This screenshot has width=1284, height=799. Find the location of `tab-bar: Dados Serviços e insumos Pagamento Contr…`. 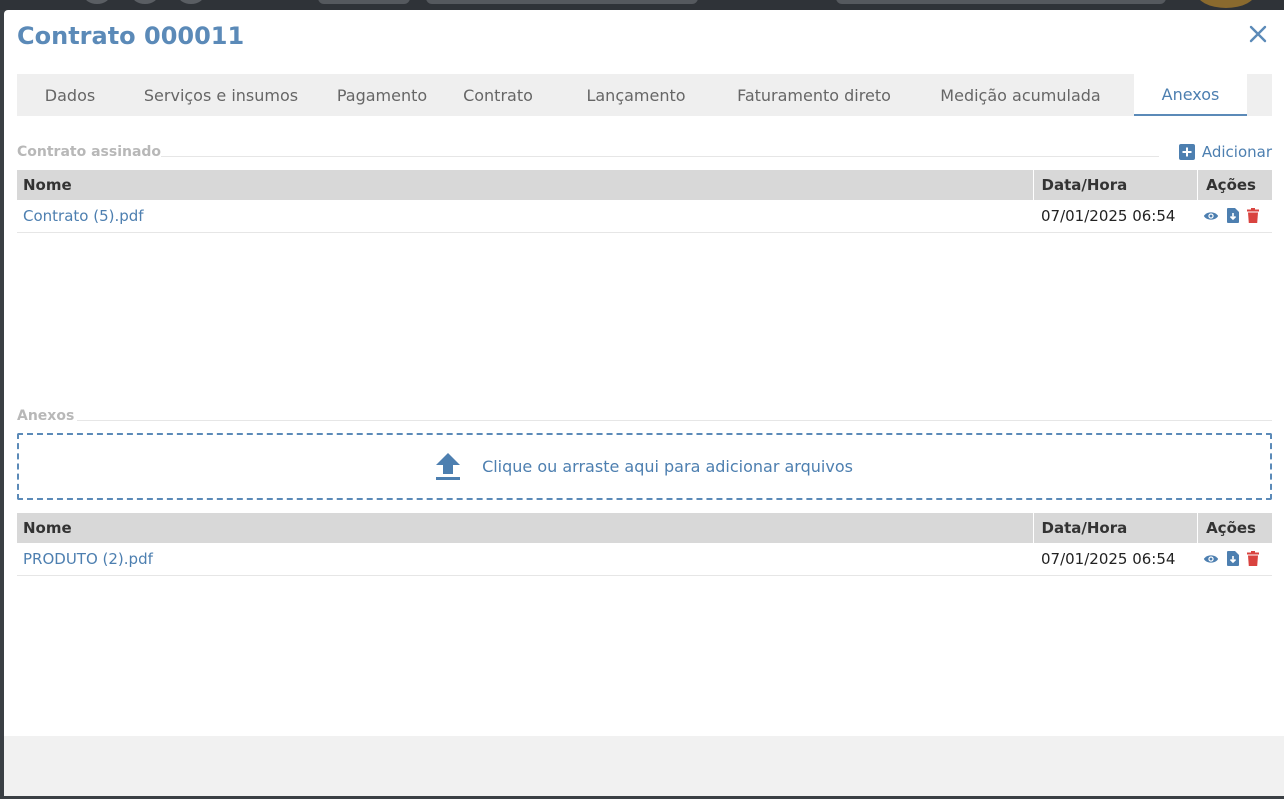

tab-bar: Dados Serviços e insumos Pagamento Contr… is located at coordinates (644, 95).